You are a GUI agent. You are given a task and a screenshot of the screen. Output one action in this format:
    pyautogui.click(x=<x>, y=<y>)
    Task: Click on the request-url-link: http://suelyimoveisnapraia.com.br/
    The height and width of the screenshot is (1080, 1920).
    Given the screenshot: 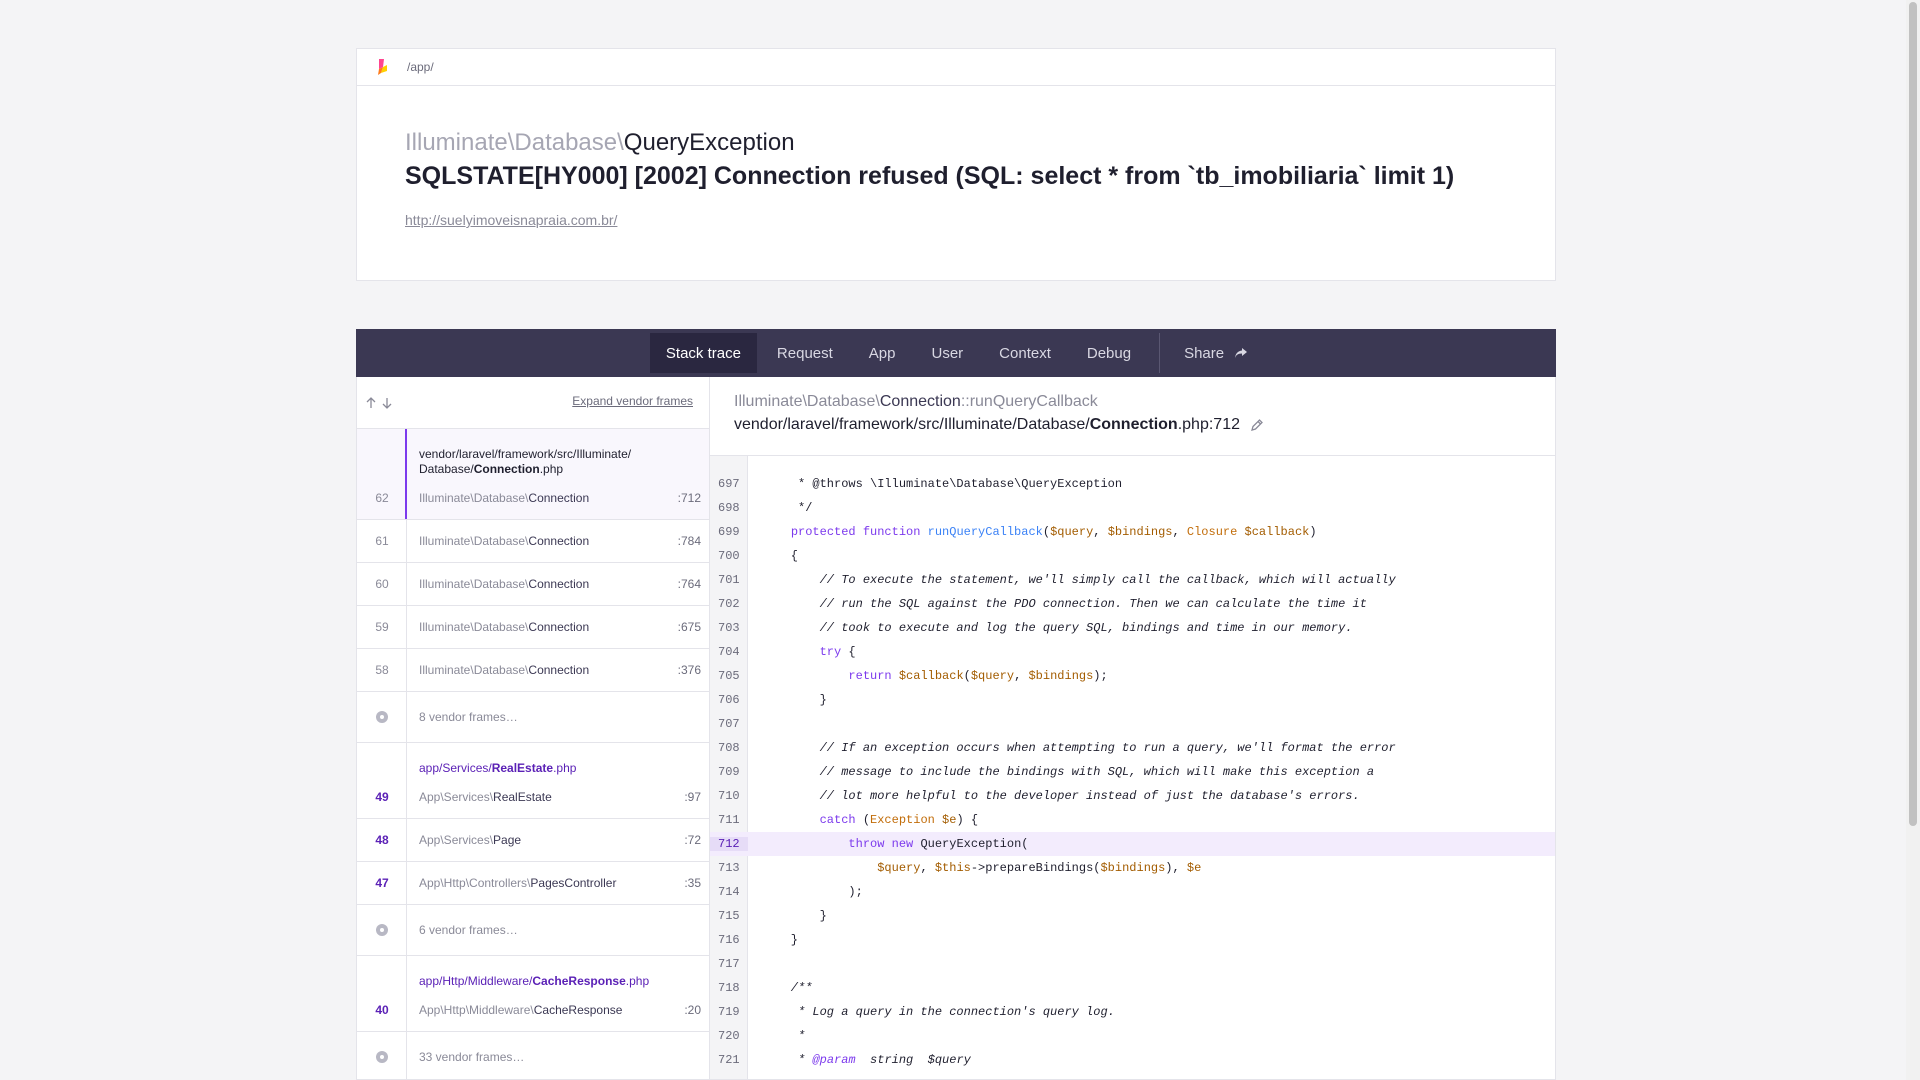 What is the action you would take?
    pyautogui.click(x=511, y=220)
    